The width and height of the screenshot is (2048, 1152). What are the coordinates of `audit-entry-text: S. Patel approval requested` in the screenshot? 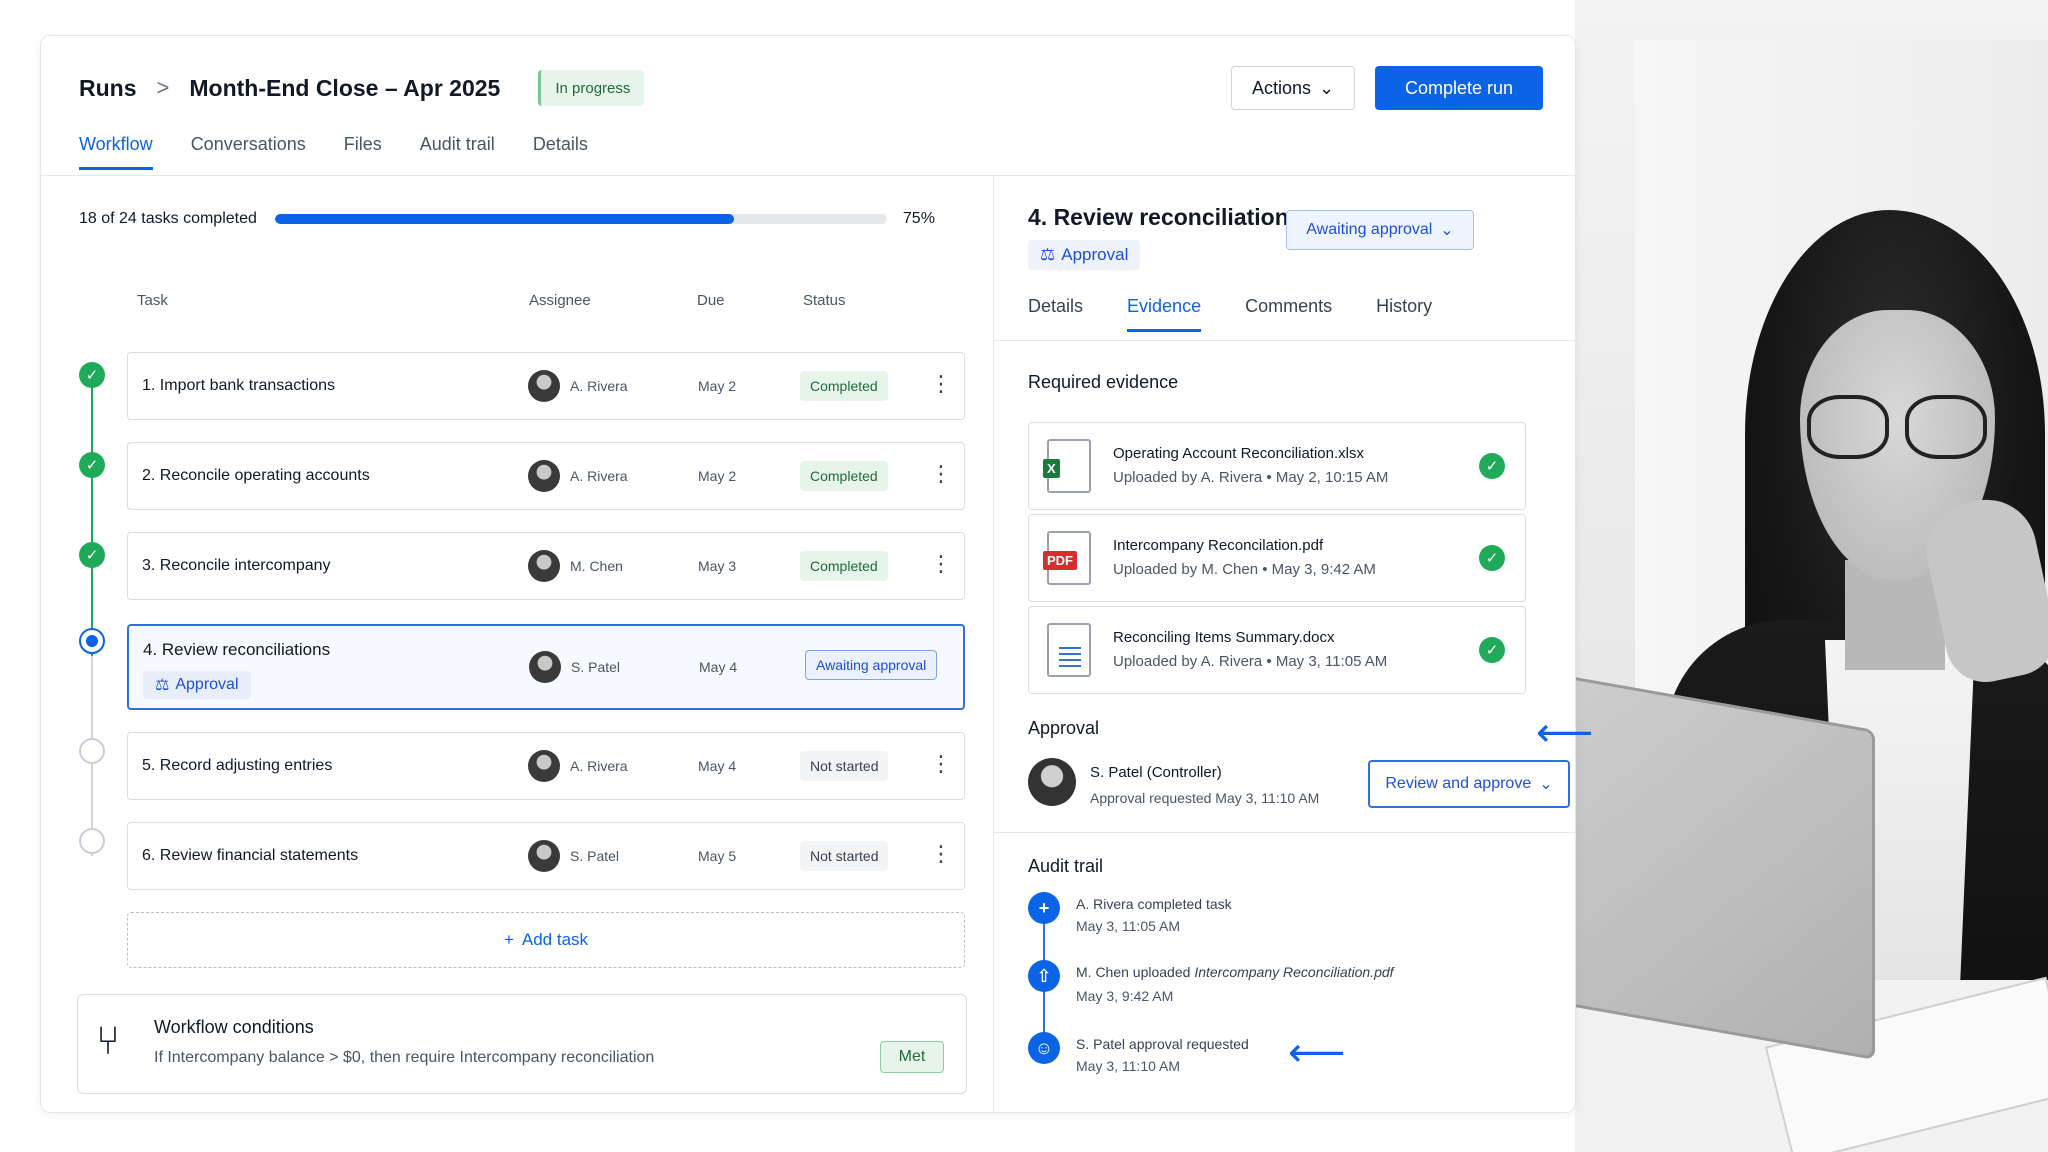 It's located at (1162, 1044).